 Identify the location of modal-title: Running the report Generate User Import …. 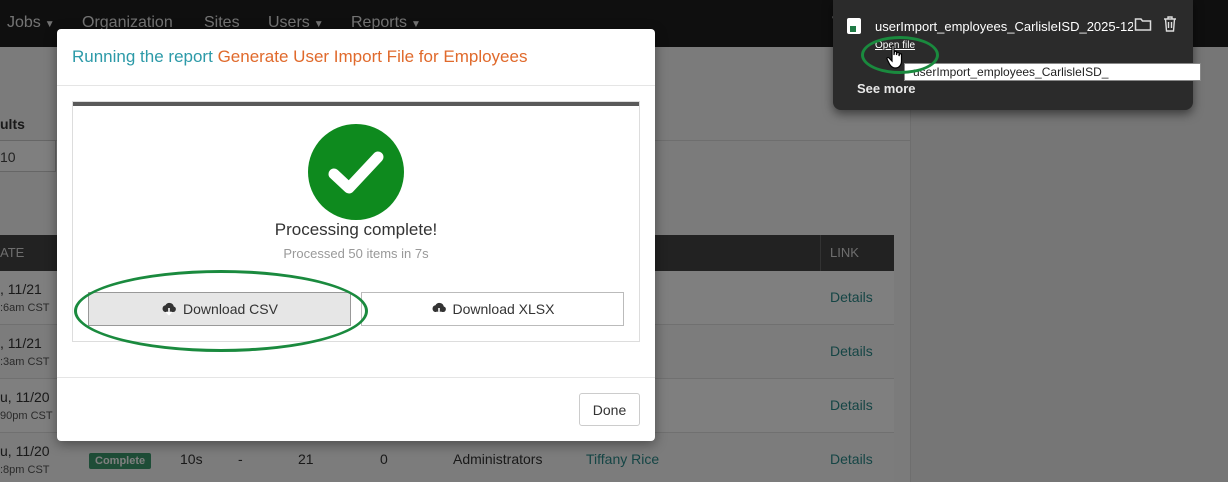
(299, 57).